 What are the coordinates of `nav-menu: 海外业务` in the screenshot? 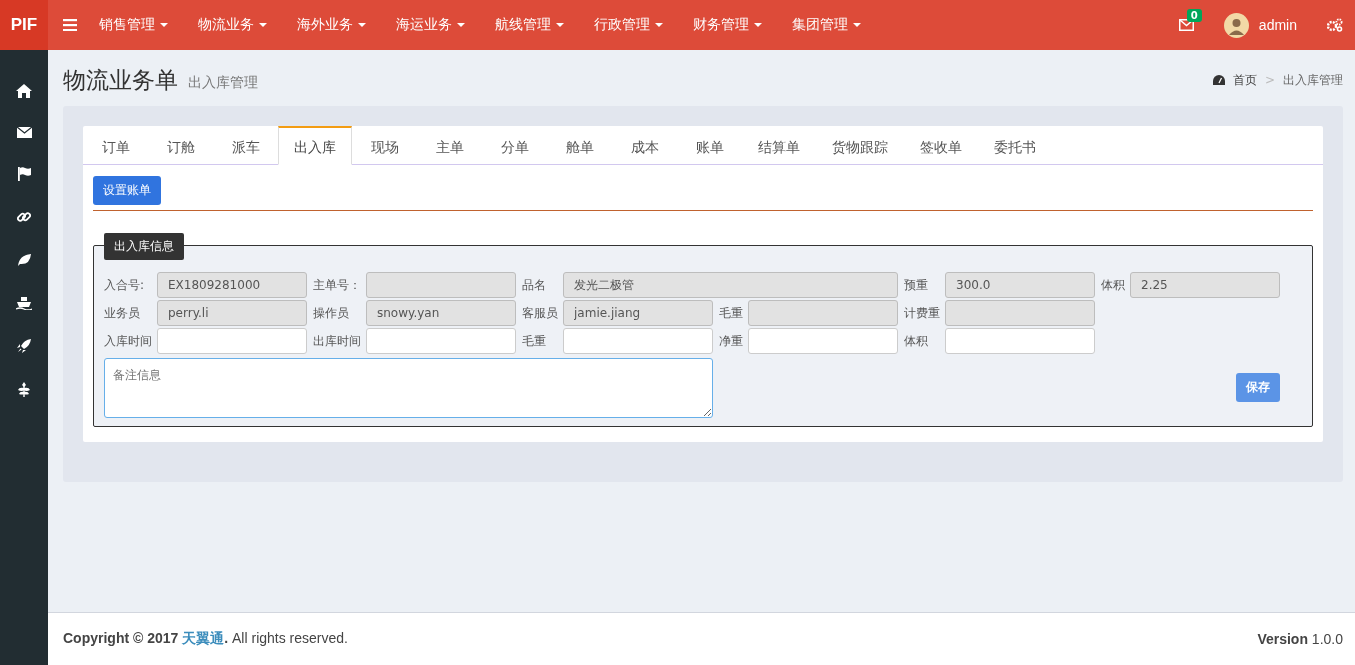 It's located at (331, 25).